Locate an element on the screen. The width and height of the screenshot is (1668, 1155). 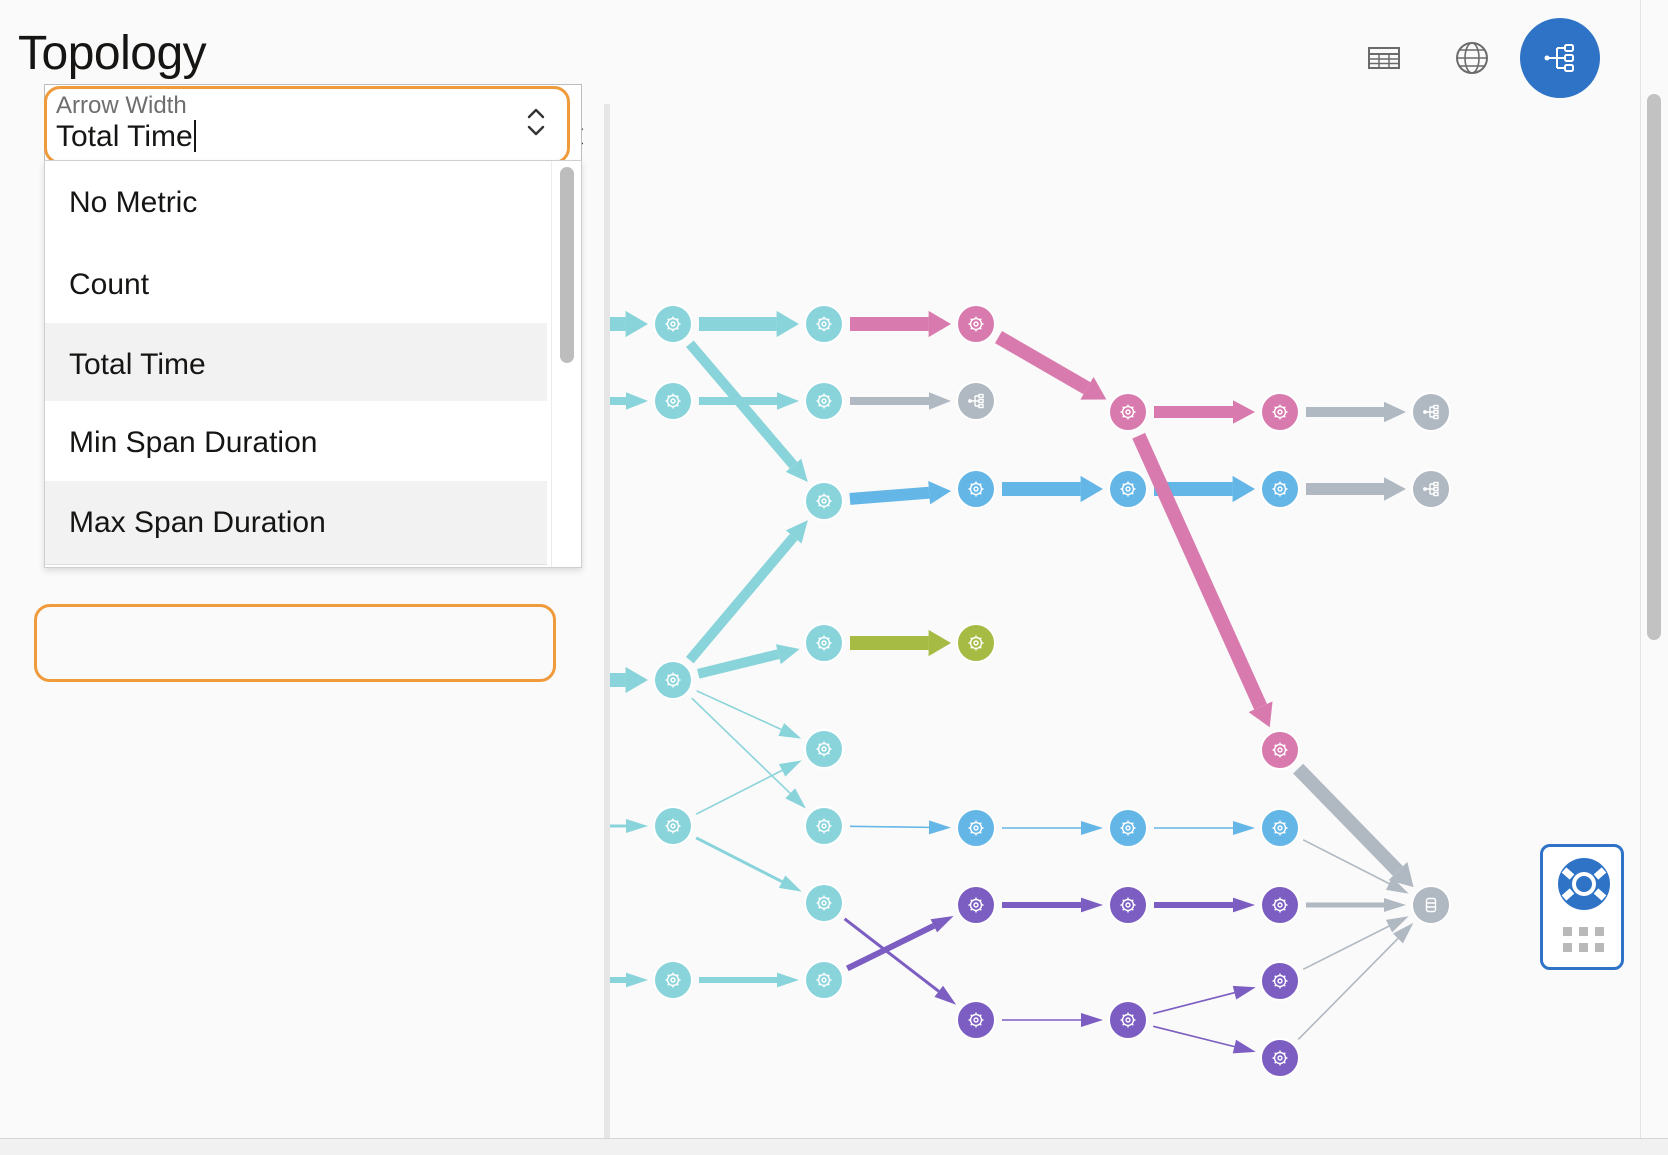
page-scrollbar is located at coordinates (1654, 570).